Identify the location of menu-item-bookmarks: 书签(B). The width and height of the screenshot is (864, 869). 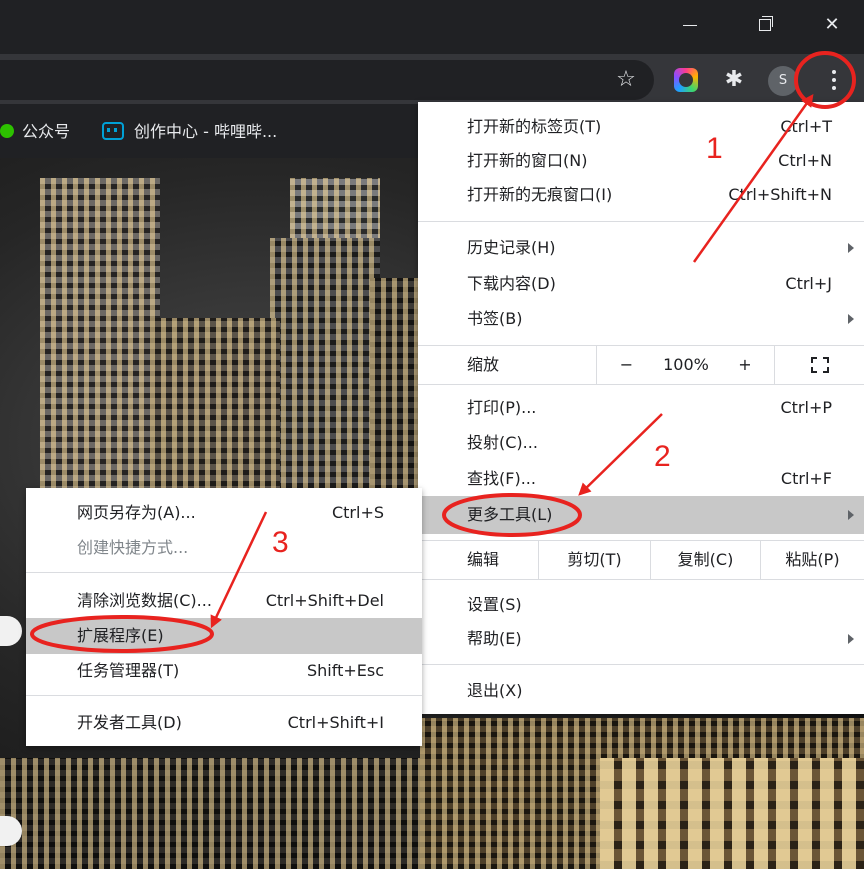
(641, 319).